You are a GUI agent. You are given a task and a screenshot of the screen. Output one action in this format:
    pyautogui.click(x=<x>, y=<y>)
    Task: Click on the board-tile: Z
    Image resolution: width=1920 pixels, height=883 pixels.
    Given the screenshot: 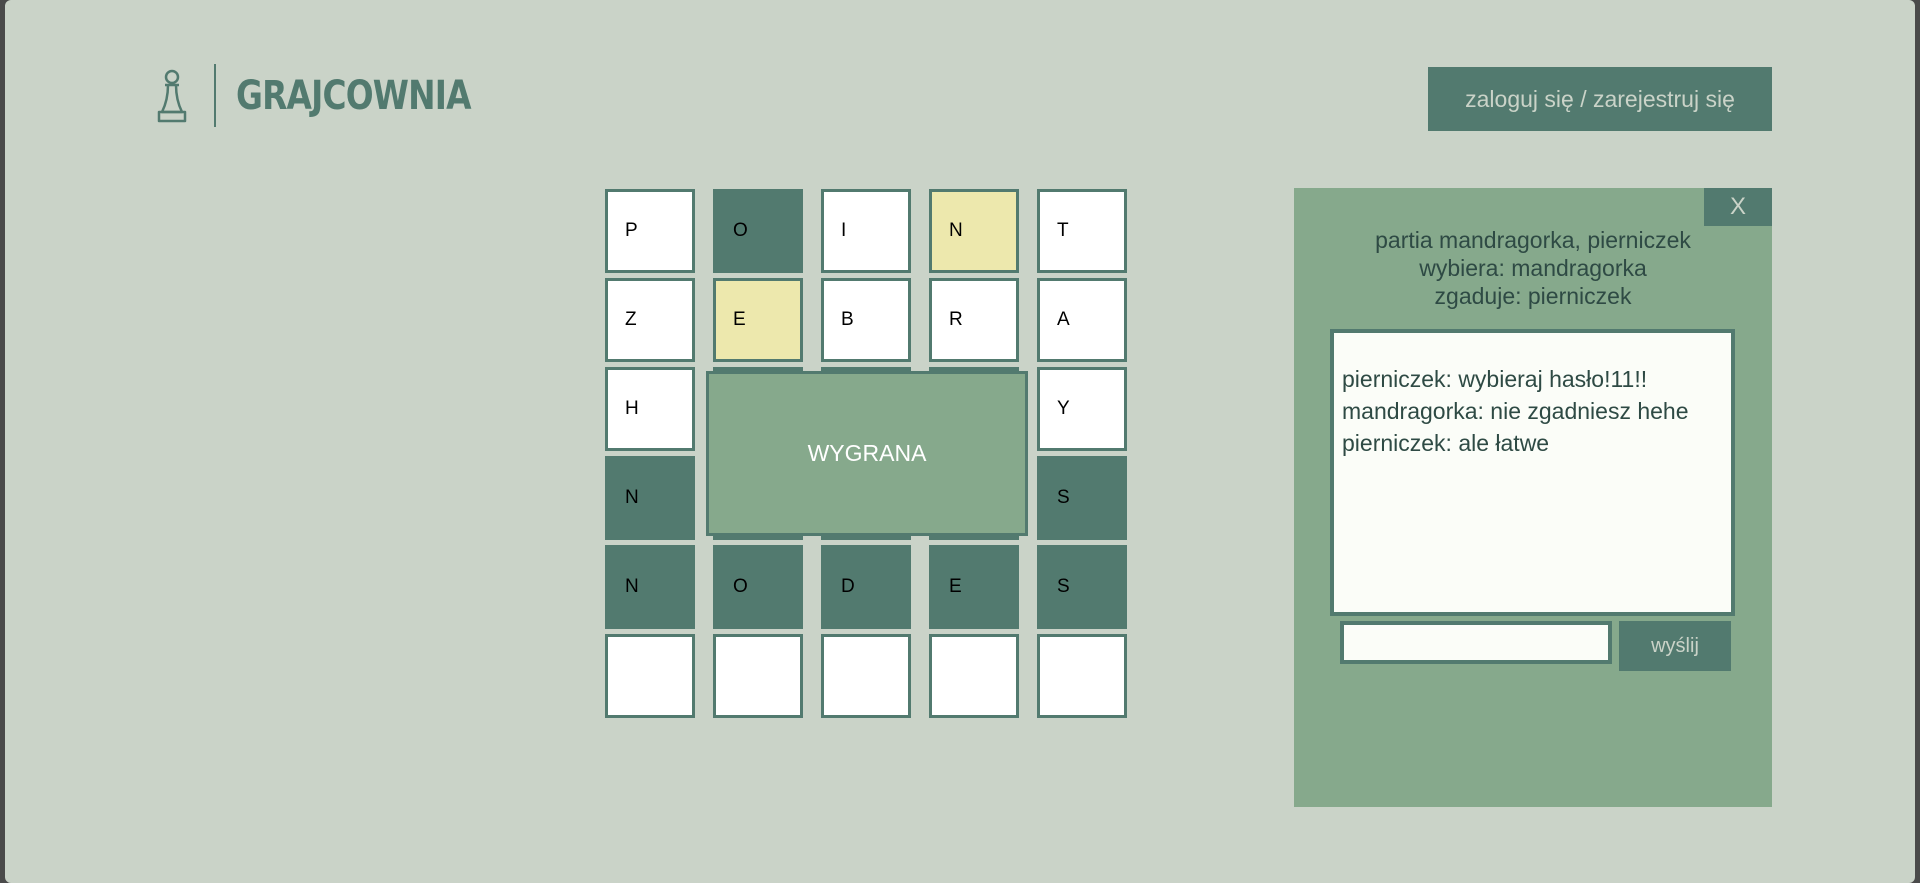 What is the action you would take?
    pyautogui.click(x=650, y=320)
    